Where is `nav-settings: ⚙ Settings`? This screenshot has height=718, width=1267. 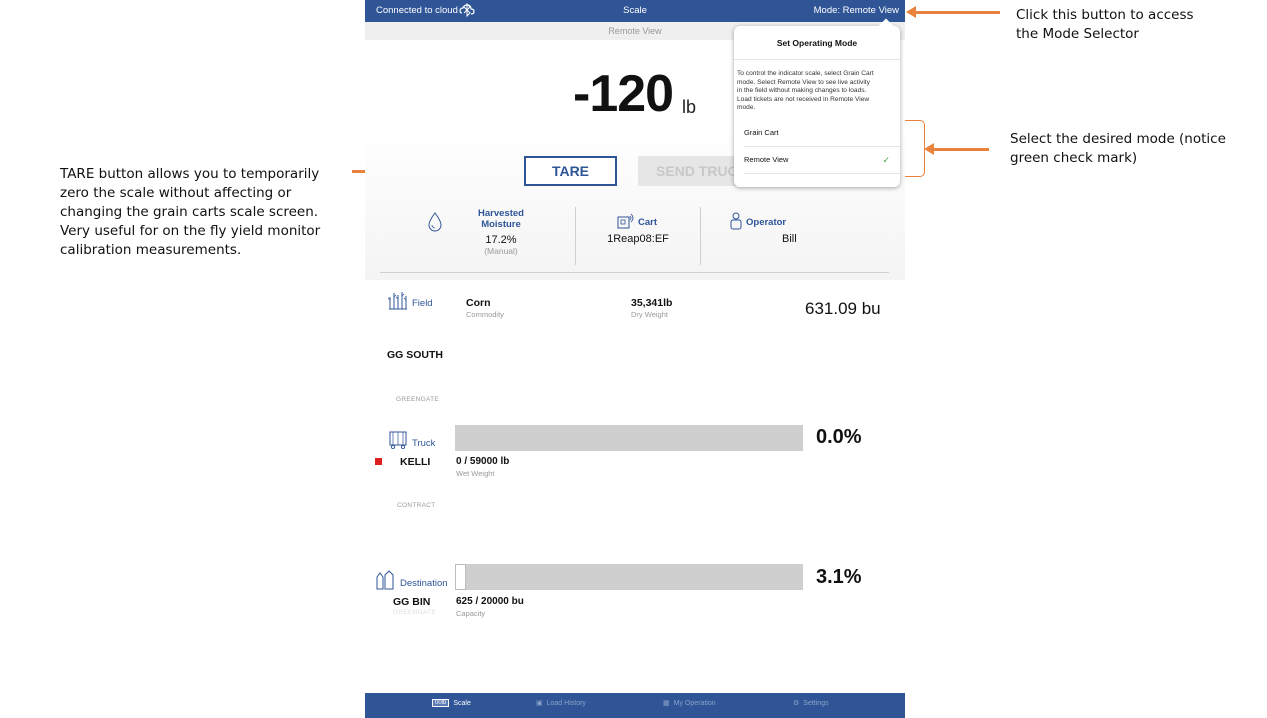
nav-settings: ⚙ Settings is located at coordinates (811, 703).